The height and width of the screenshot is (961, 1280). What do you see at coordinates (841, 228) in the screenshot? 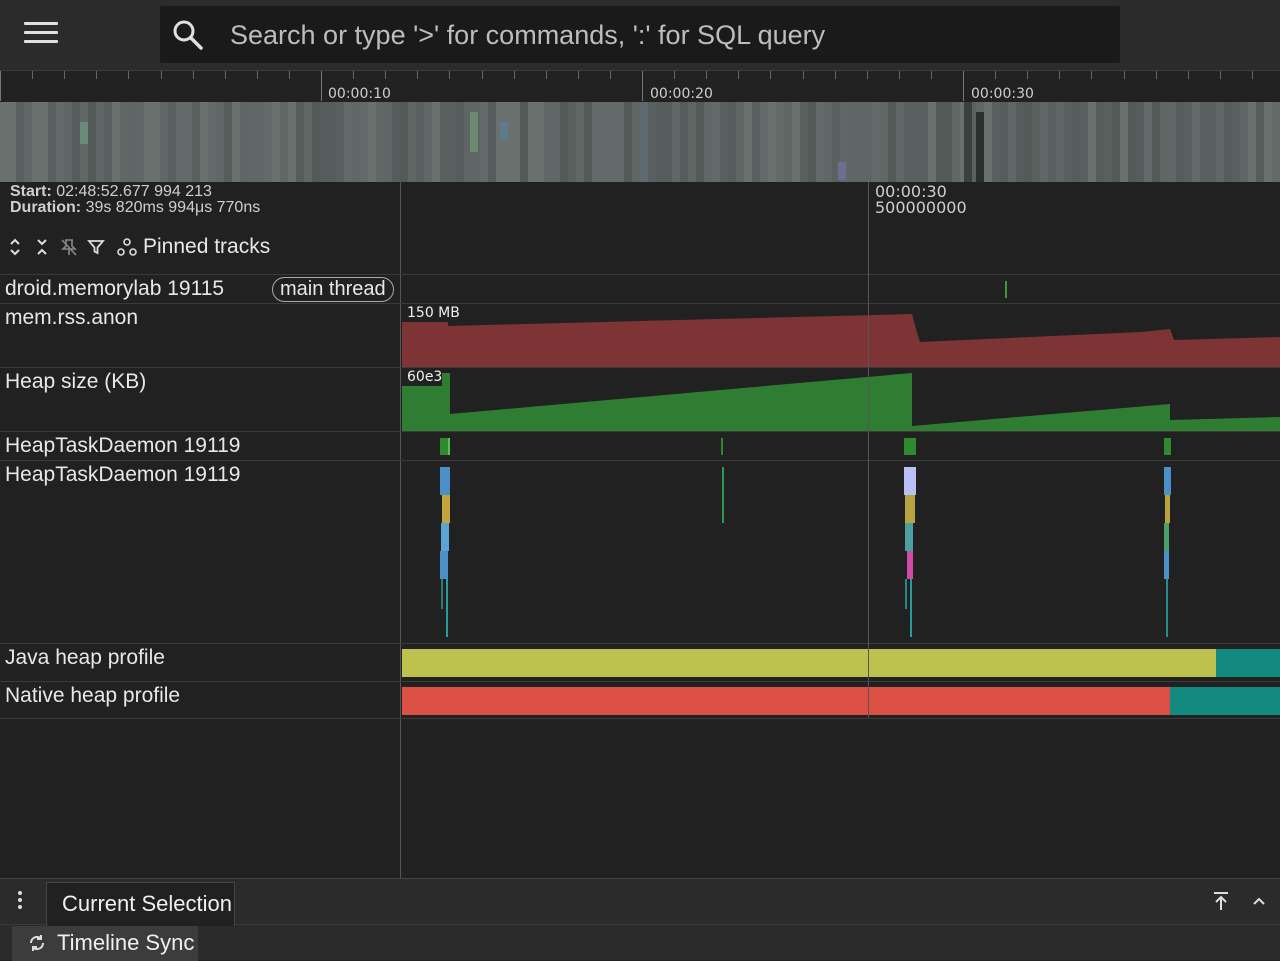
I see `timeline-header: 00:00:30 500000000` at bounding box center [841, 228].